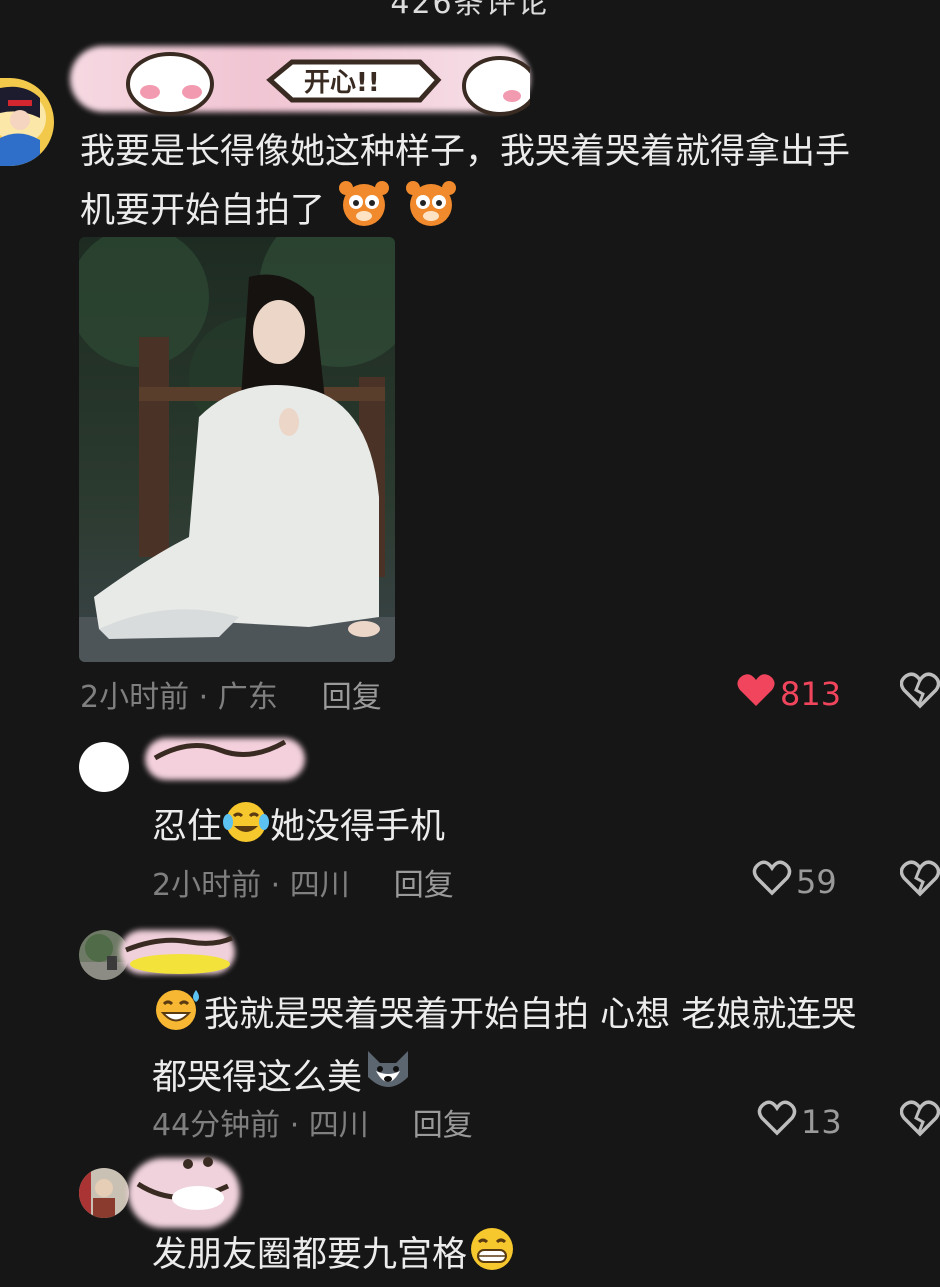 The image size is (940, 1287). What do you see at coordinates (542, 1048) in the screenshot?
I see `comment-text: 我就是哭着哭着开始自拍 心想 老娘就连哭 都哭得这么美` at bounding box center [542, 1048].